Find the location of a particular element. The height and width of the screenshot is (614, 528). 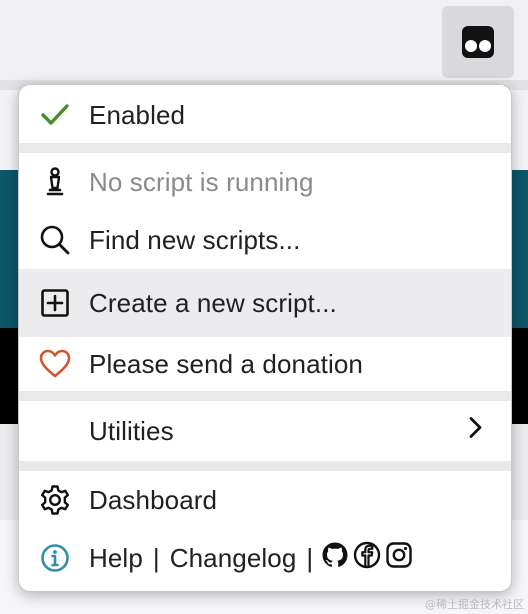

tampermonkey-logo-icon is located at coordinates (478, 42).